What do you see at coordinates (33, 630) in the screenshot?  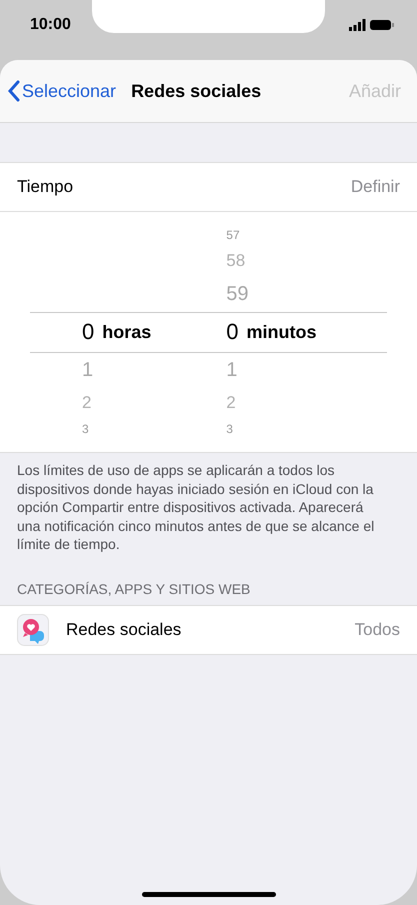 I see `chat-bubbles-icon` at bounding box center [33, 630].